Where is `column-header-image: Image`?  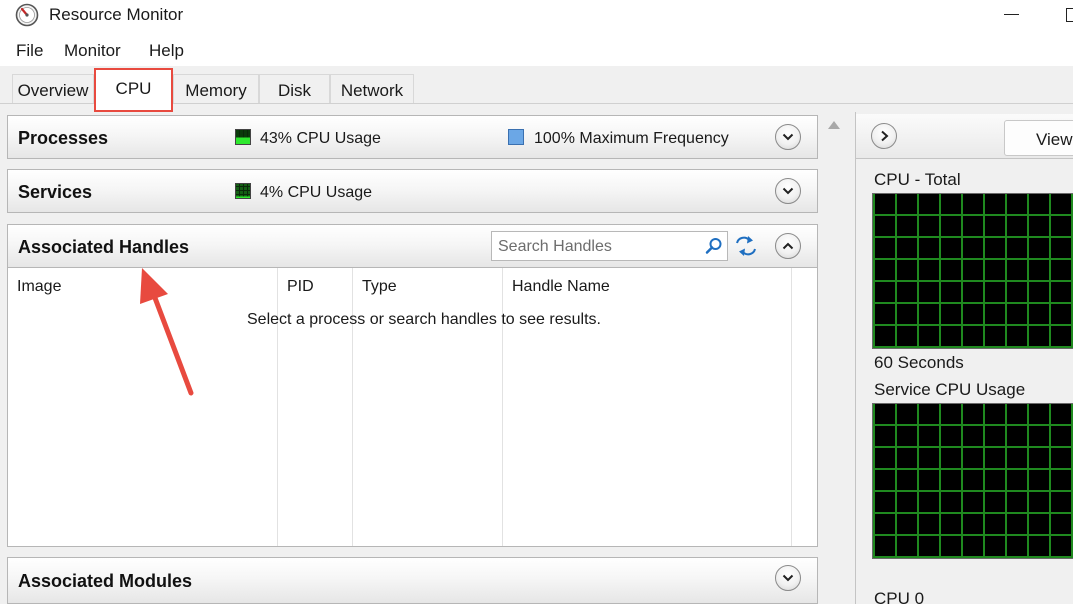
column-header-image: Image is located at coordinates (39, 287).